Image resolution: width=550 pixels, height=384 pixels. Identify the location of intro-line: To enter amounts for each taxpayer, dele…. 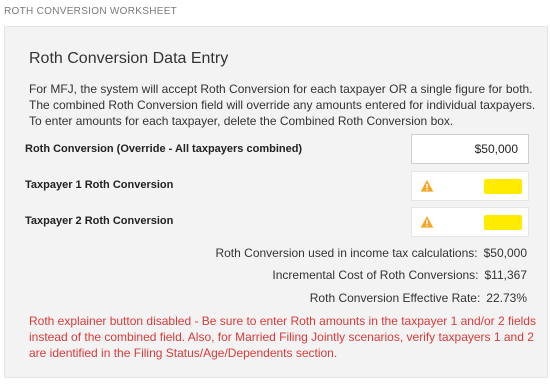
(241, 121).